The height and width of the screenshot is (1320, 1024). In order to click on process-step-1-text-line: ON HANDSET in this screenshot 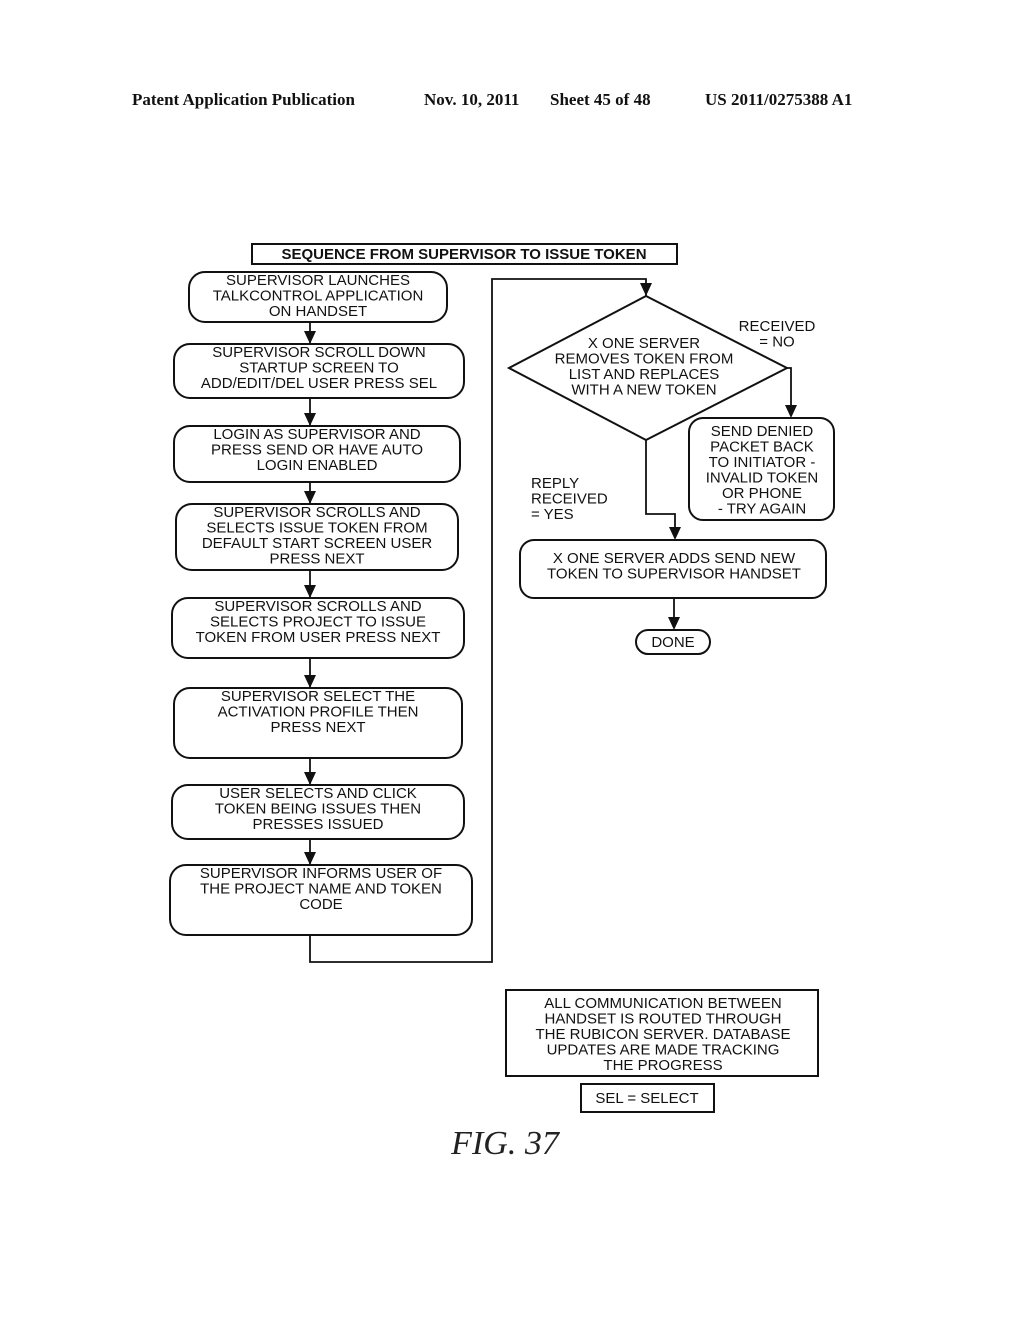, I will do `click(318, 311)`.